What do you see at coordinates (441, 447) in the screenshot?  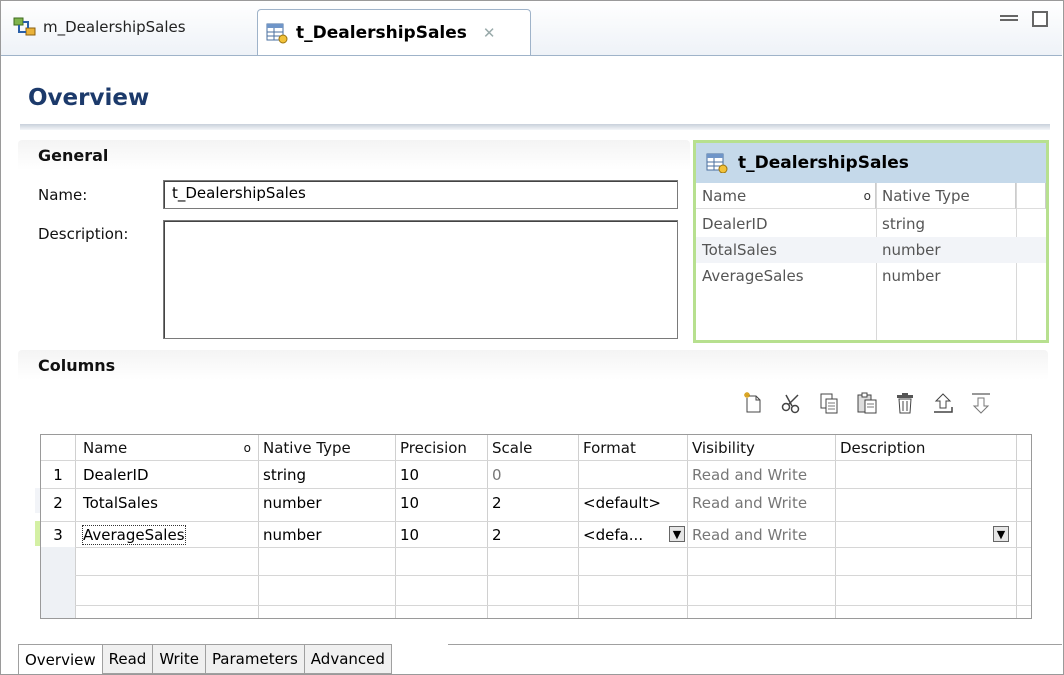 I see `column-header-precision: Precision` at bounding box center [441, 447].